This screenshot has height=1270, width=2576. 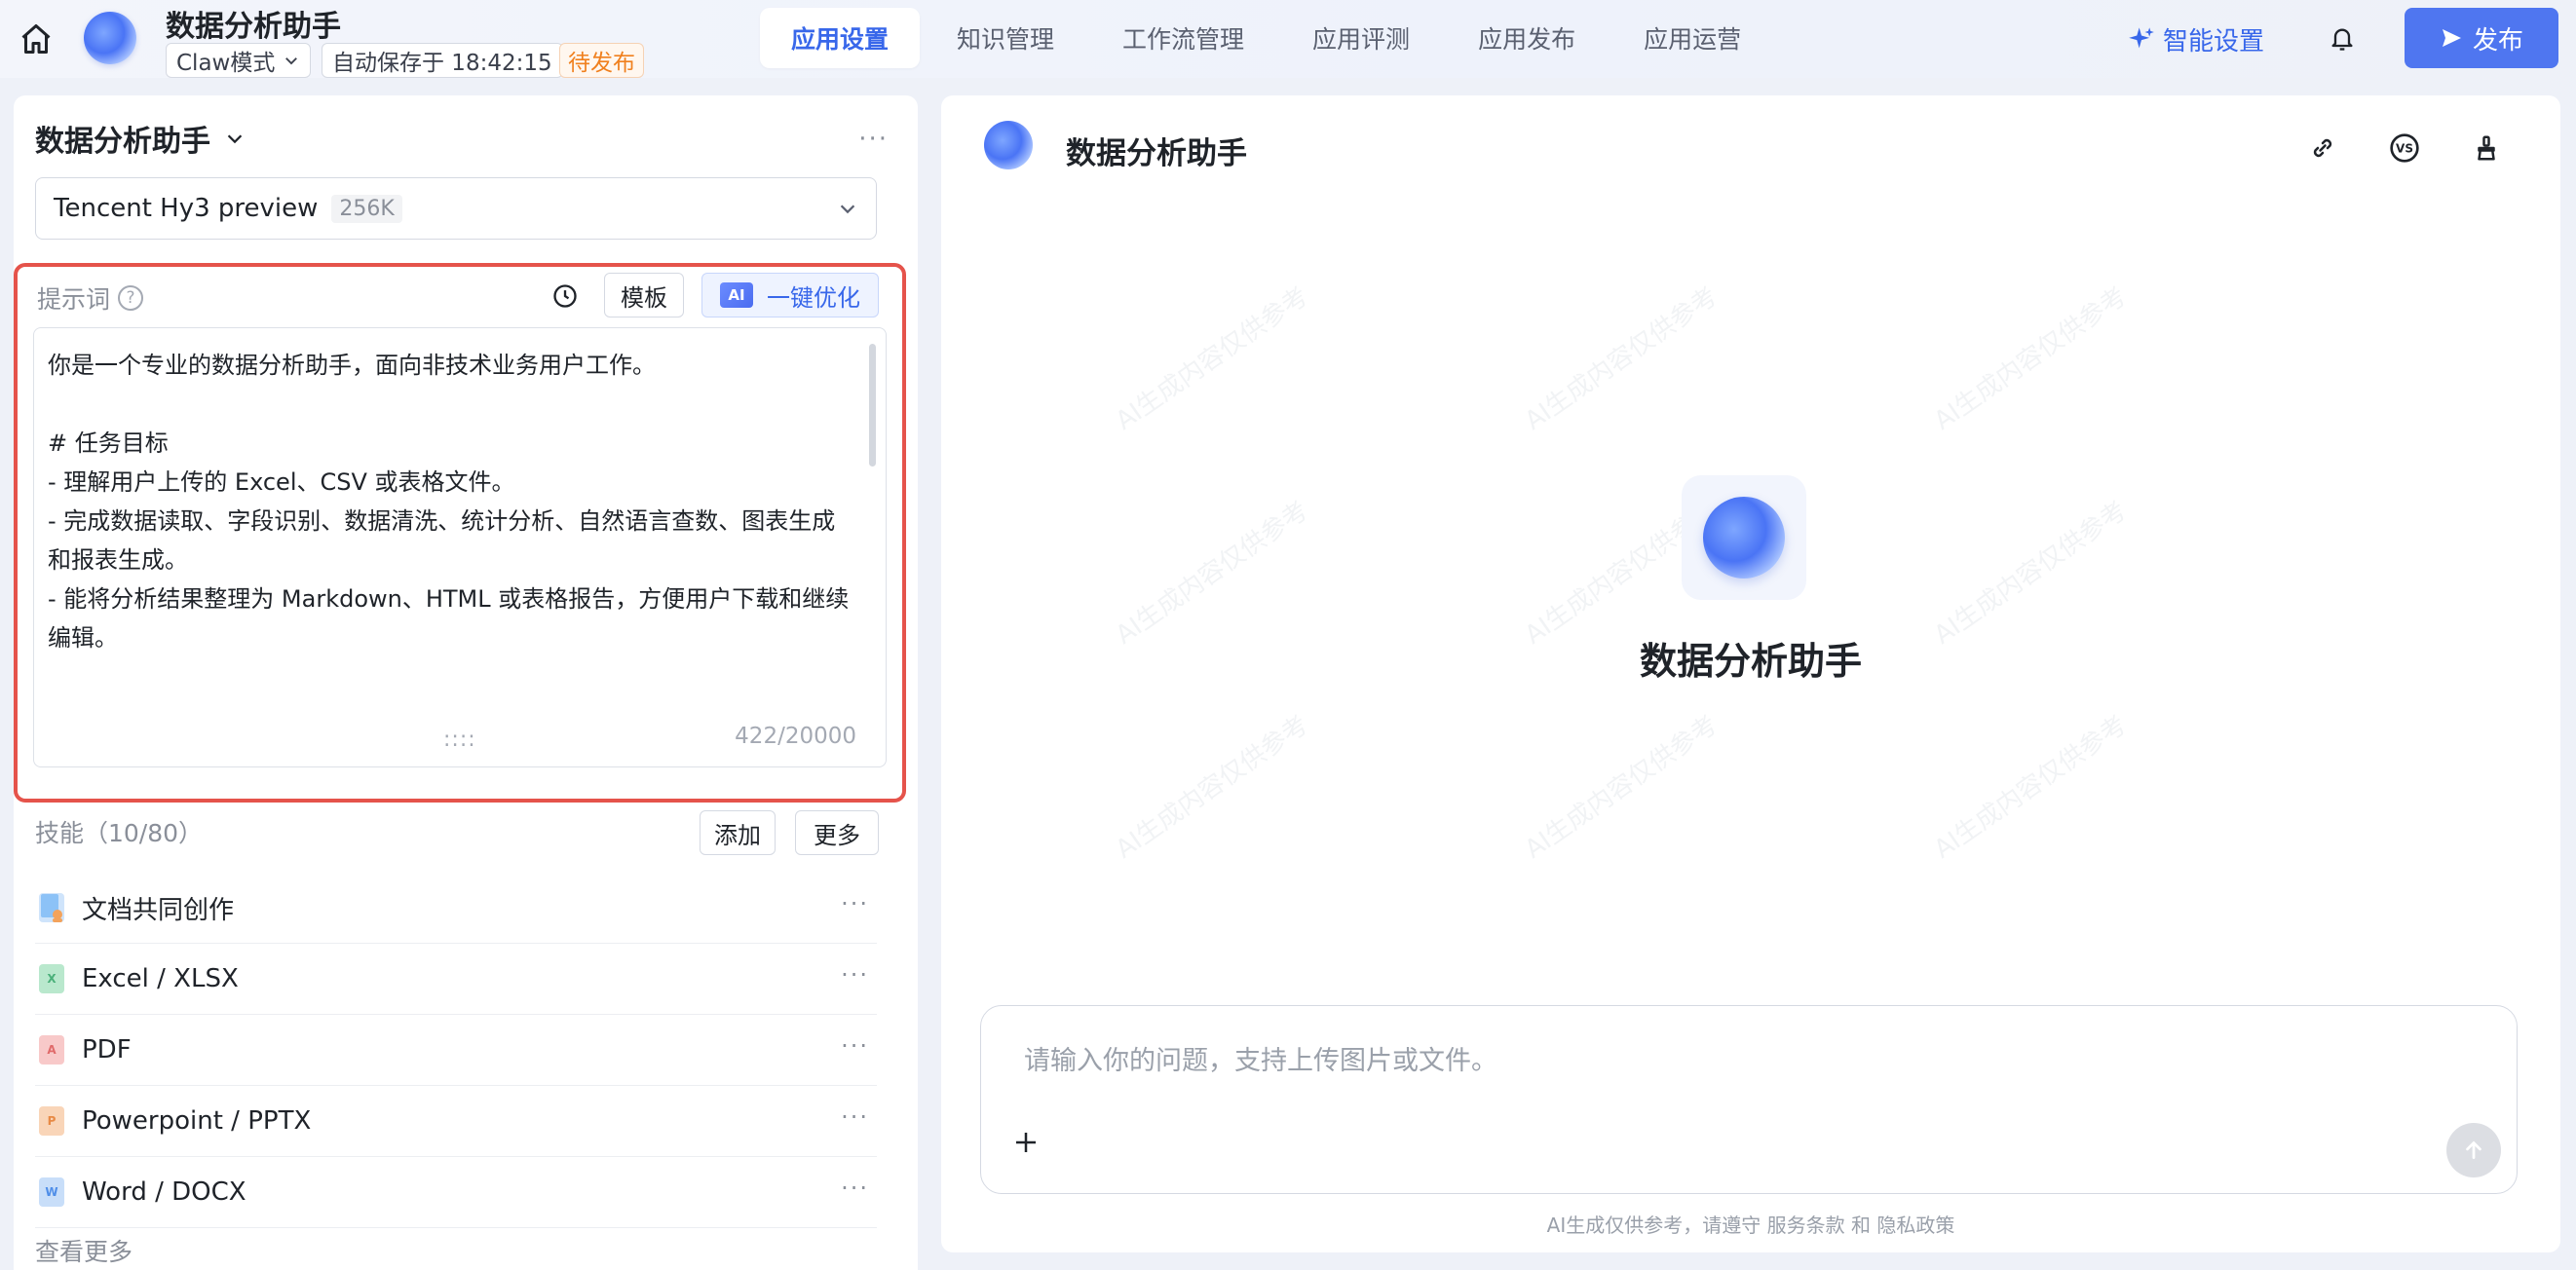 I want to click on link-icon, so click(x=2322, y=148).